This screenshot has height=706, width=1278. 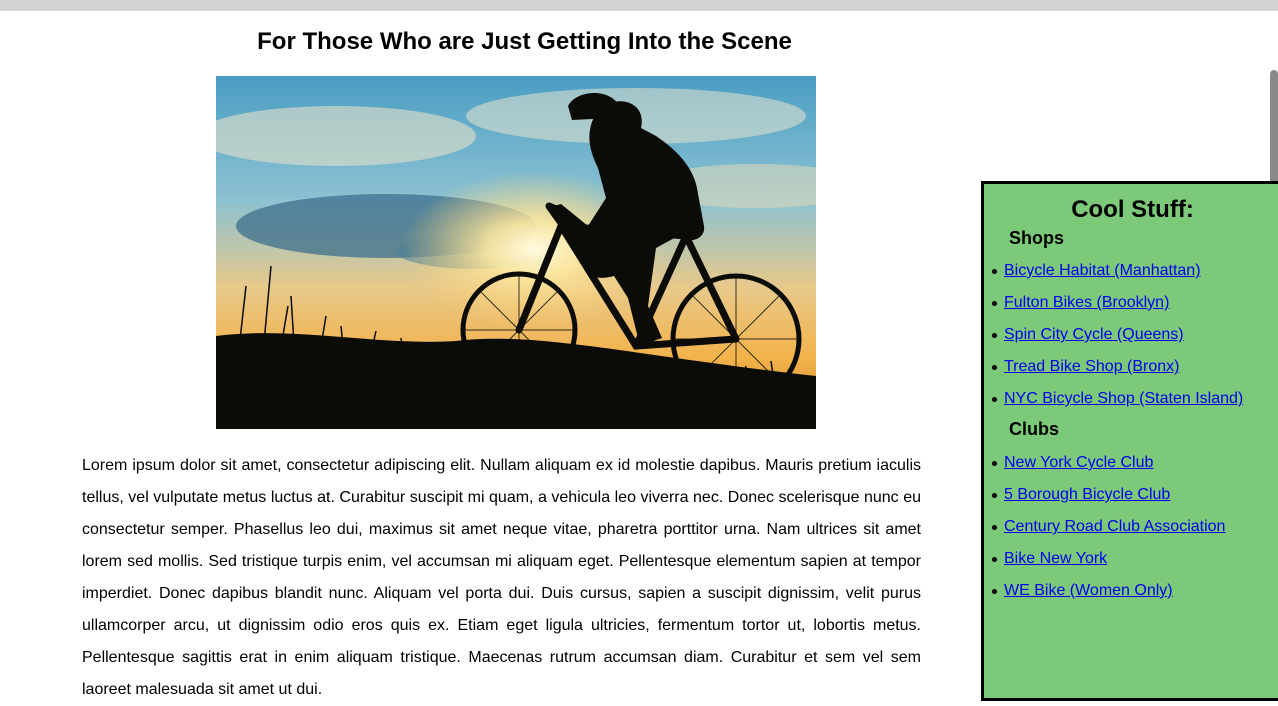 I want to click on list-item: Spin City Cycle (Queens), so click(x=1135, y=335).